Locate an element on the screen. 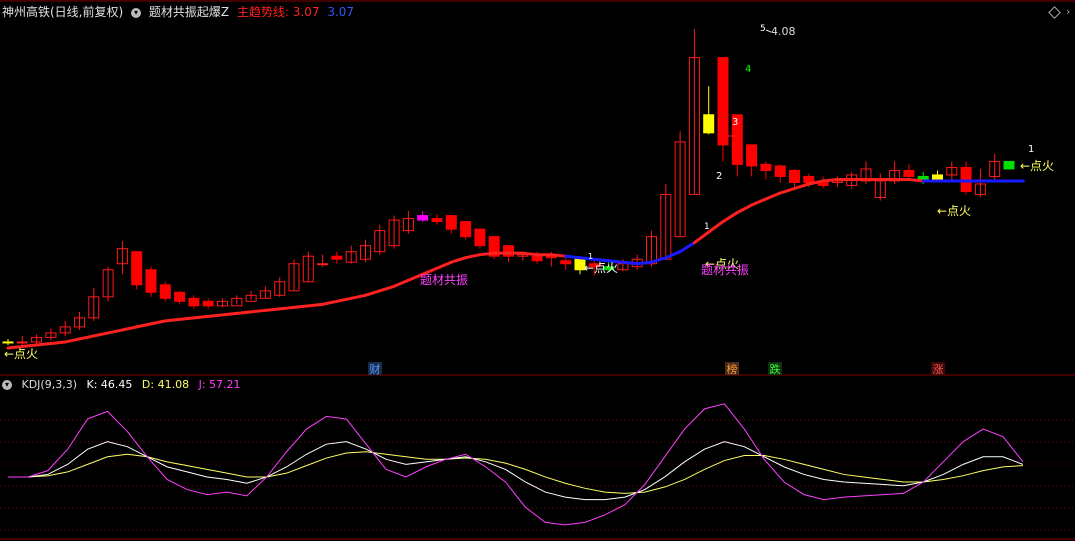  kdj-k-value: K: 46.45 is located at coordinates (109, 384).